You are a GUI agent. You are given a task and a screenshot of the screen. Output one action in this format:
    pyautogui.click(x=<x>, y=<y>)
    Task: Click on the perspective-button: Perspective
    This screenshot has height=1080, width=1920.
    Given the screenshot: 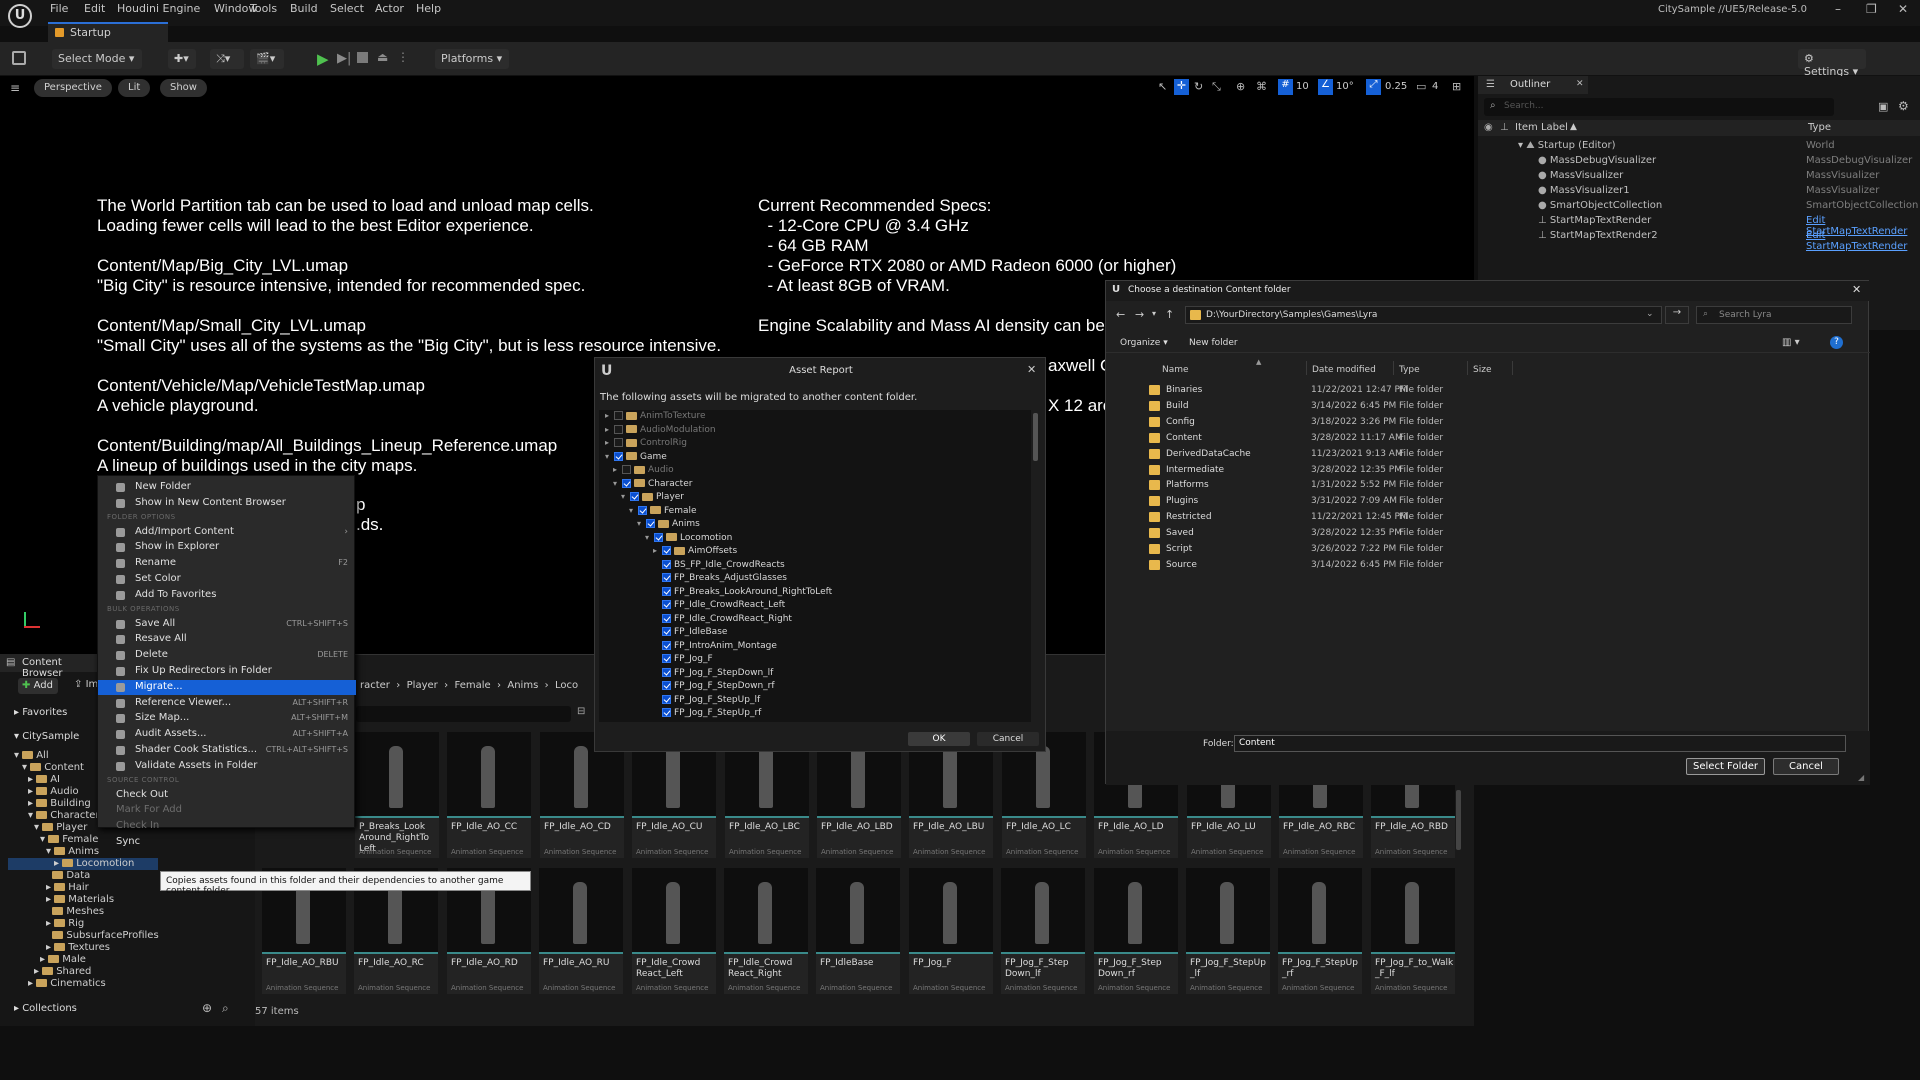 What is the action you would take?
    pyautogui.click(x=73, y=88)
    